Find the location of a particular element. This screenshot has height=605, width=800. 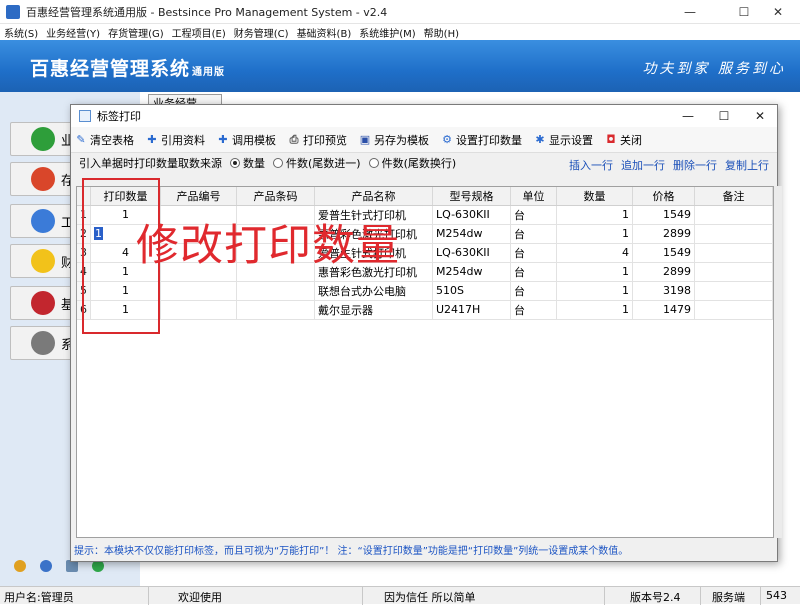

menu-item: 存货管理(G) is located at coordinates (136, 32).